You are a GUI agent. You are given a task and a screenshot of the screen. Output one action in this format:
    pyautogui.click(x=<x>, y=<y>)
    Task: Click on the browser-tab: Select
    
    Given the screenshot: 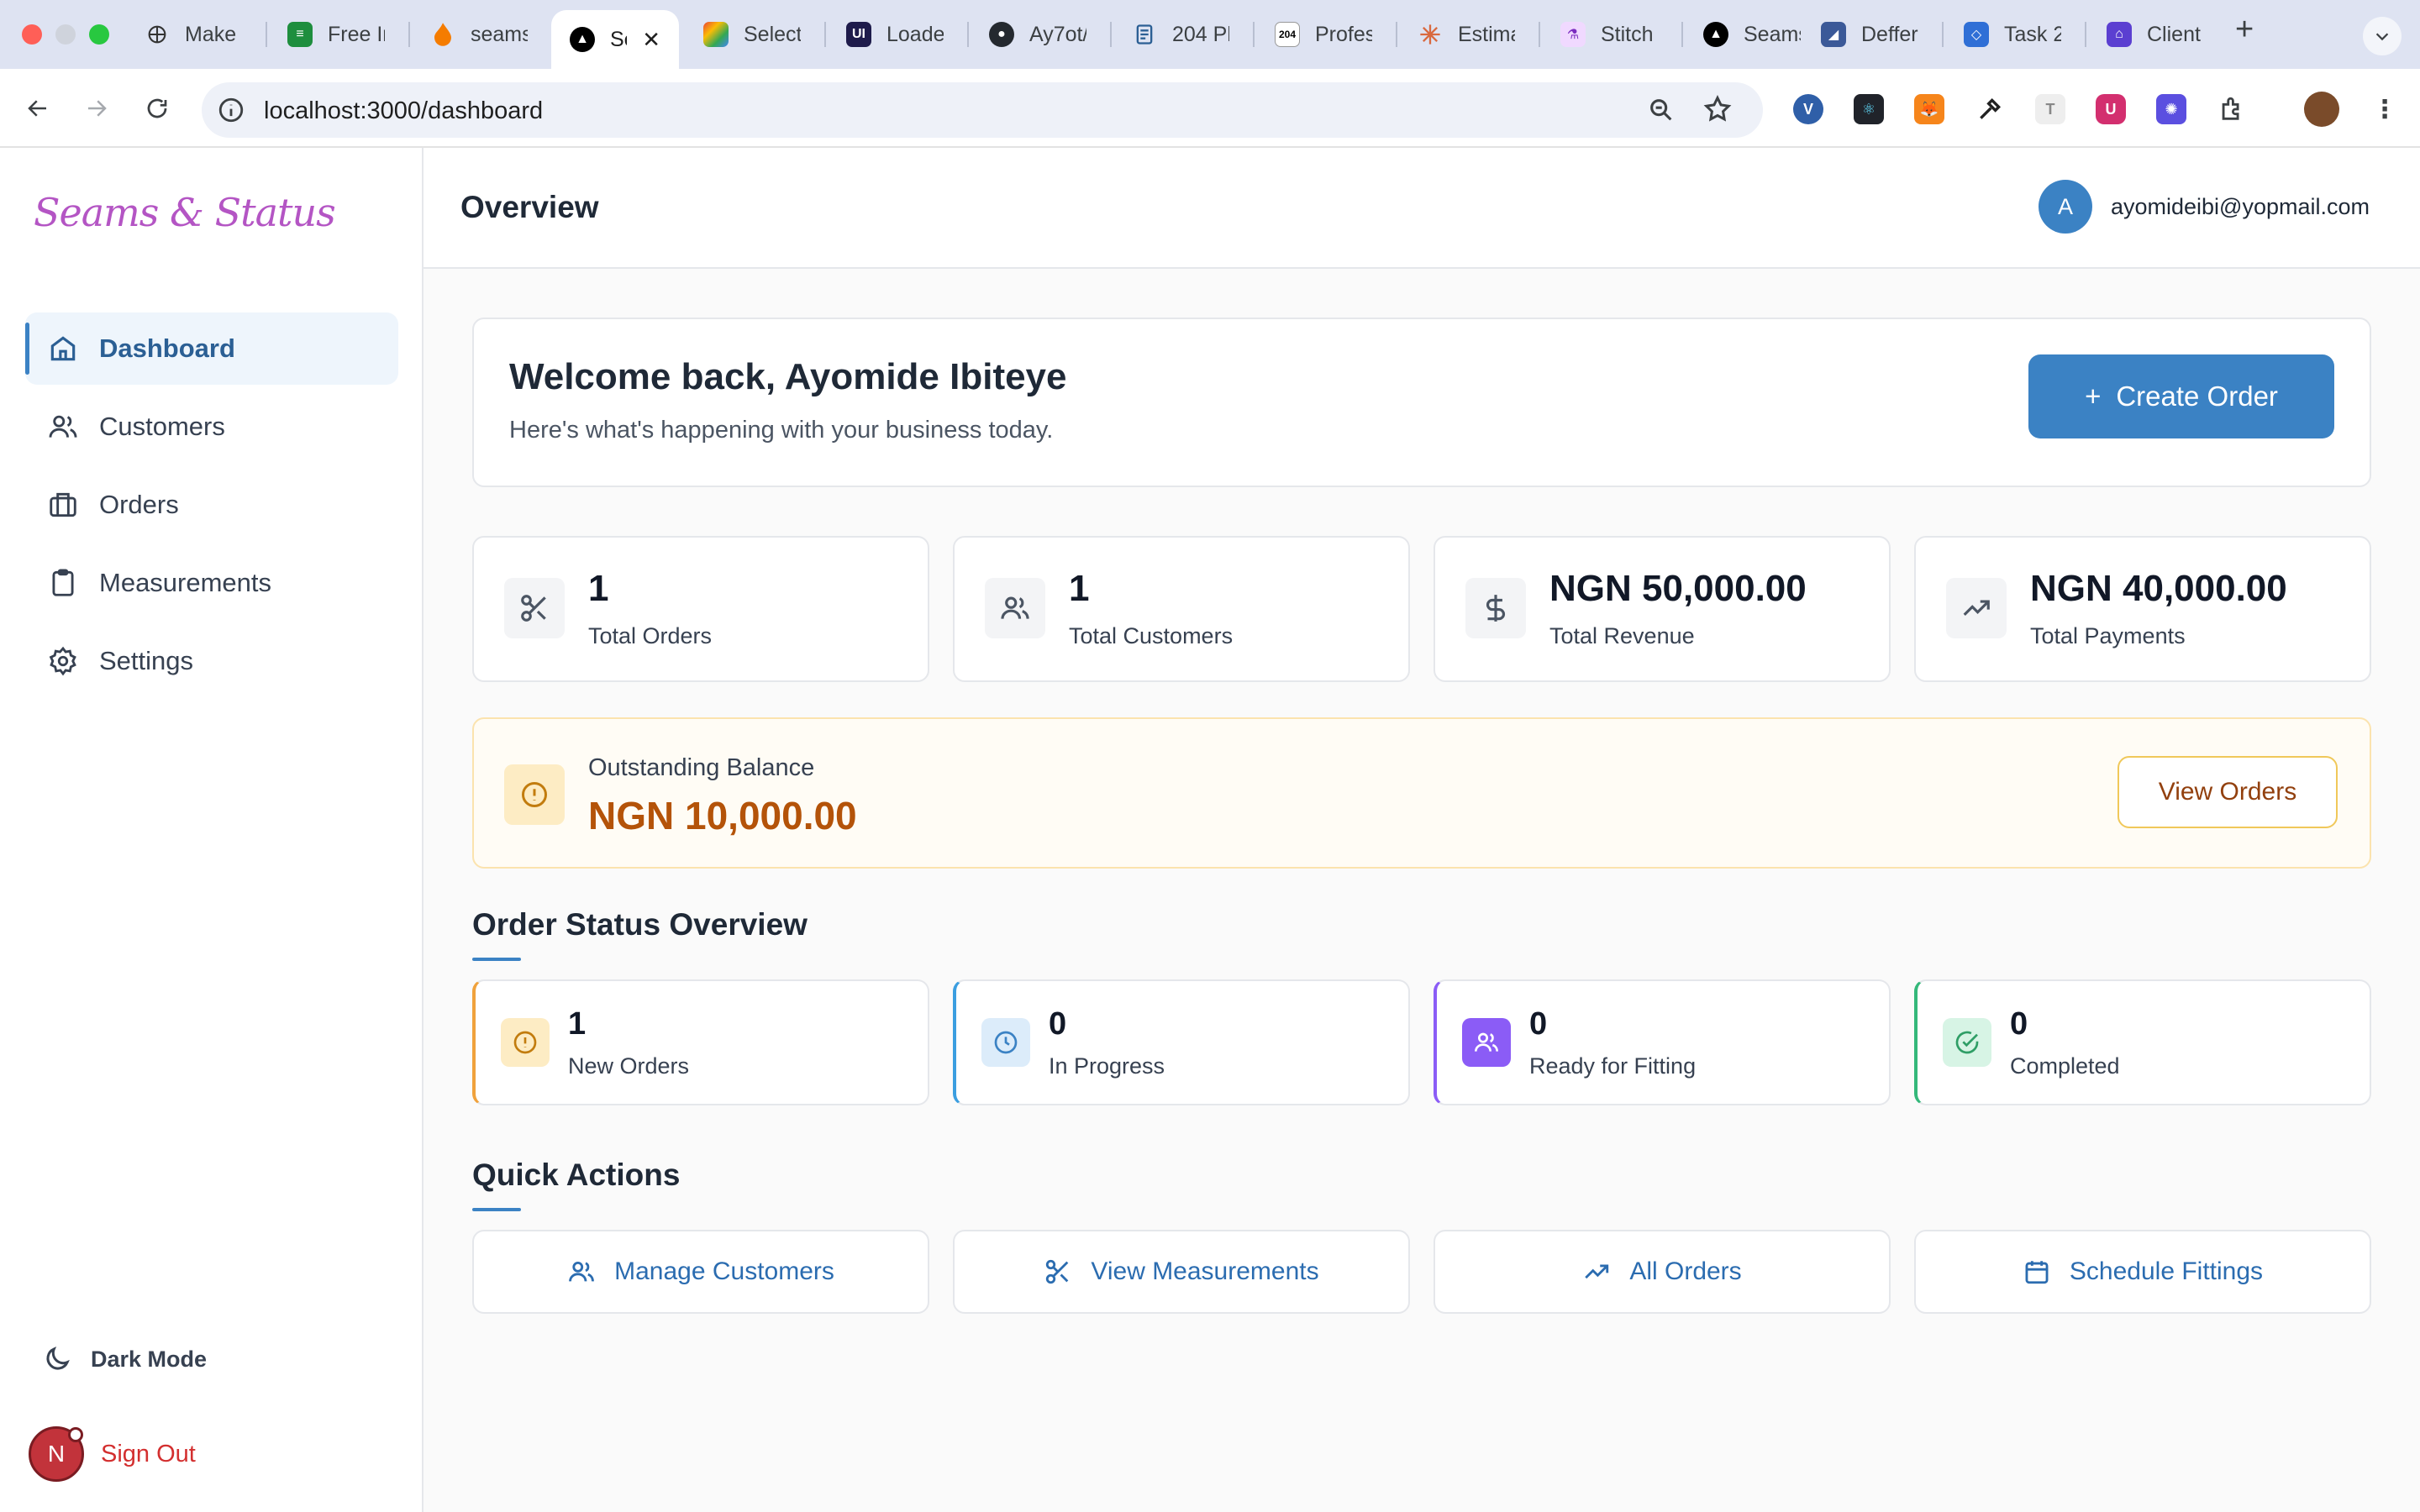 What is the action you would take?
    pyautogui.click(x=752, y=34)
    